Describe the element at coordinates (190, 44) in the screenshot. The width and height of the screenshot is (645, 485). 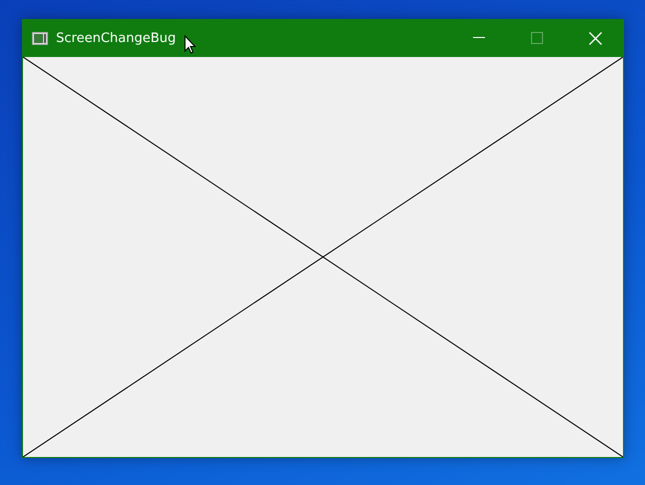
I see `cursor-icon` at that location.